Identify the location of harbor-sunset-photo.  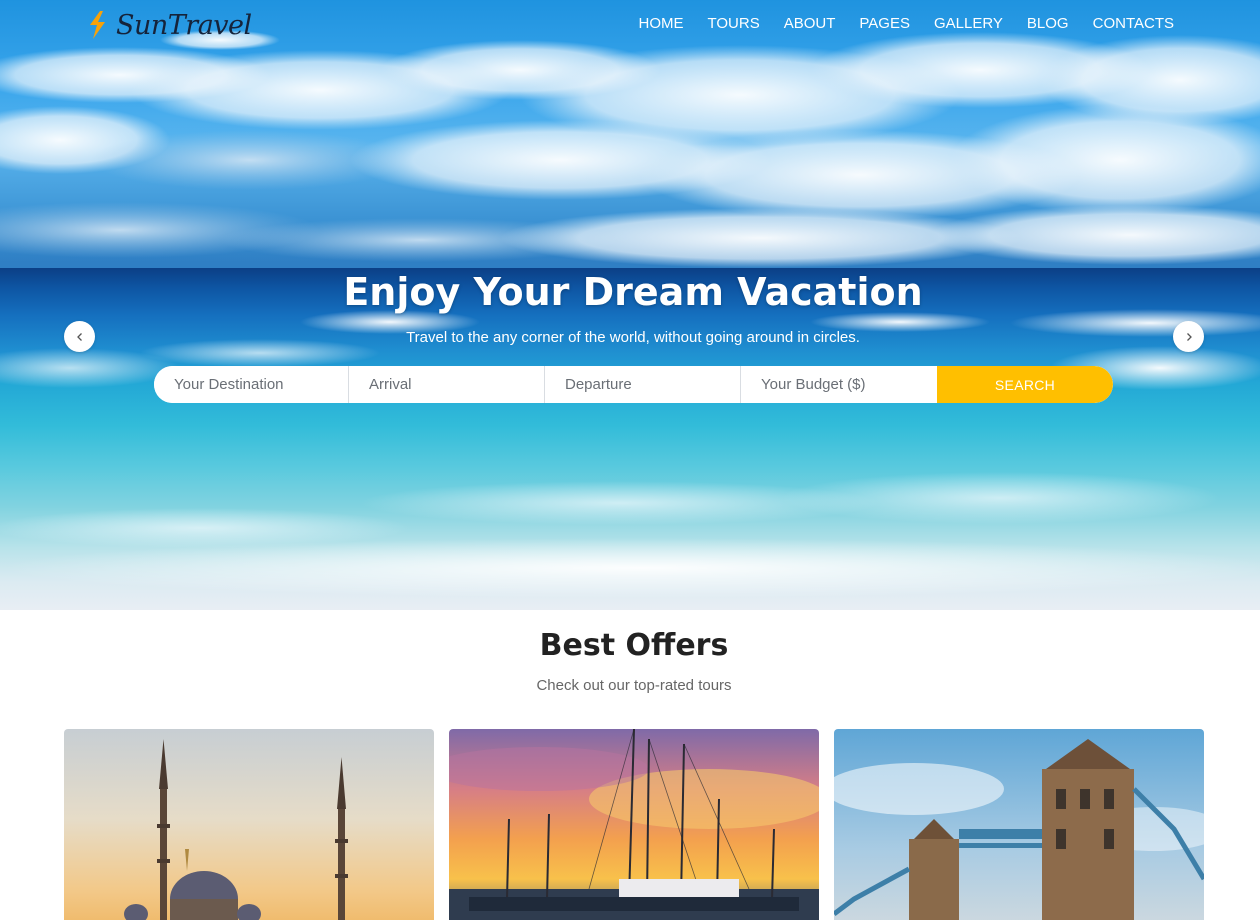
(634, 824).